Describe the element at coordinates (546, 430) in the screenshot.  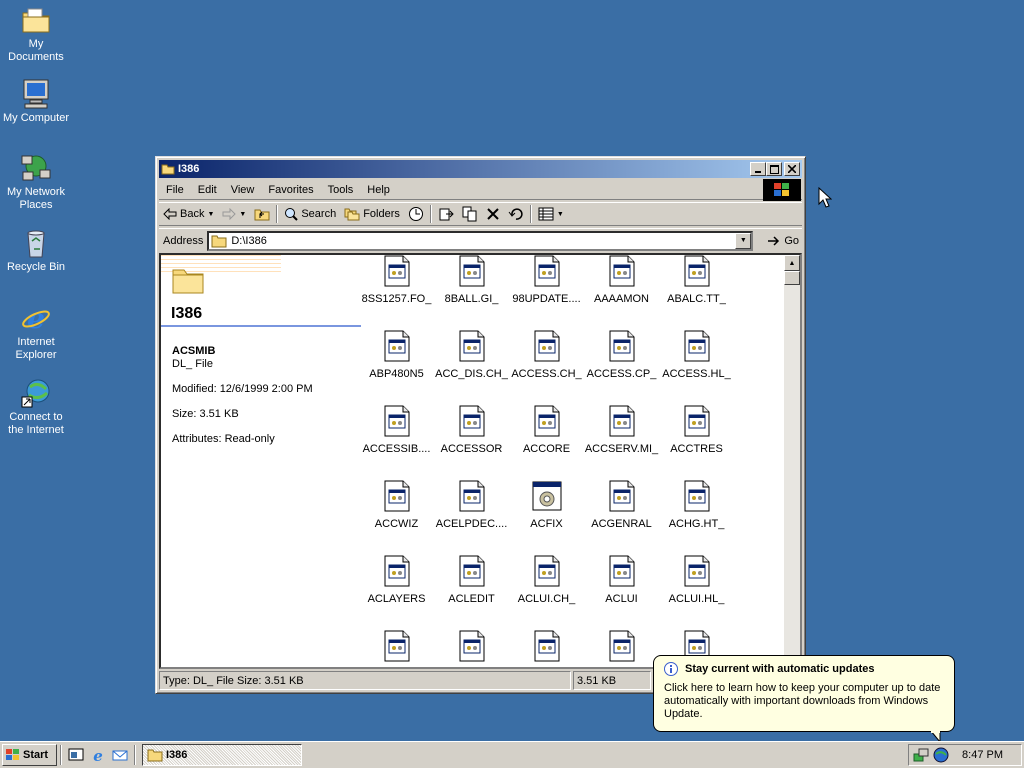
I see `file-item: ACCORE` at that location.